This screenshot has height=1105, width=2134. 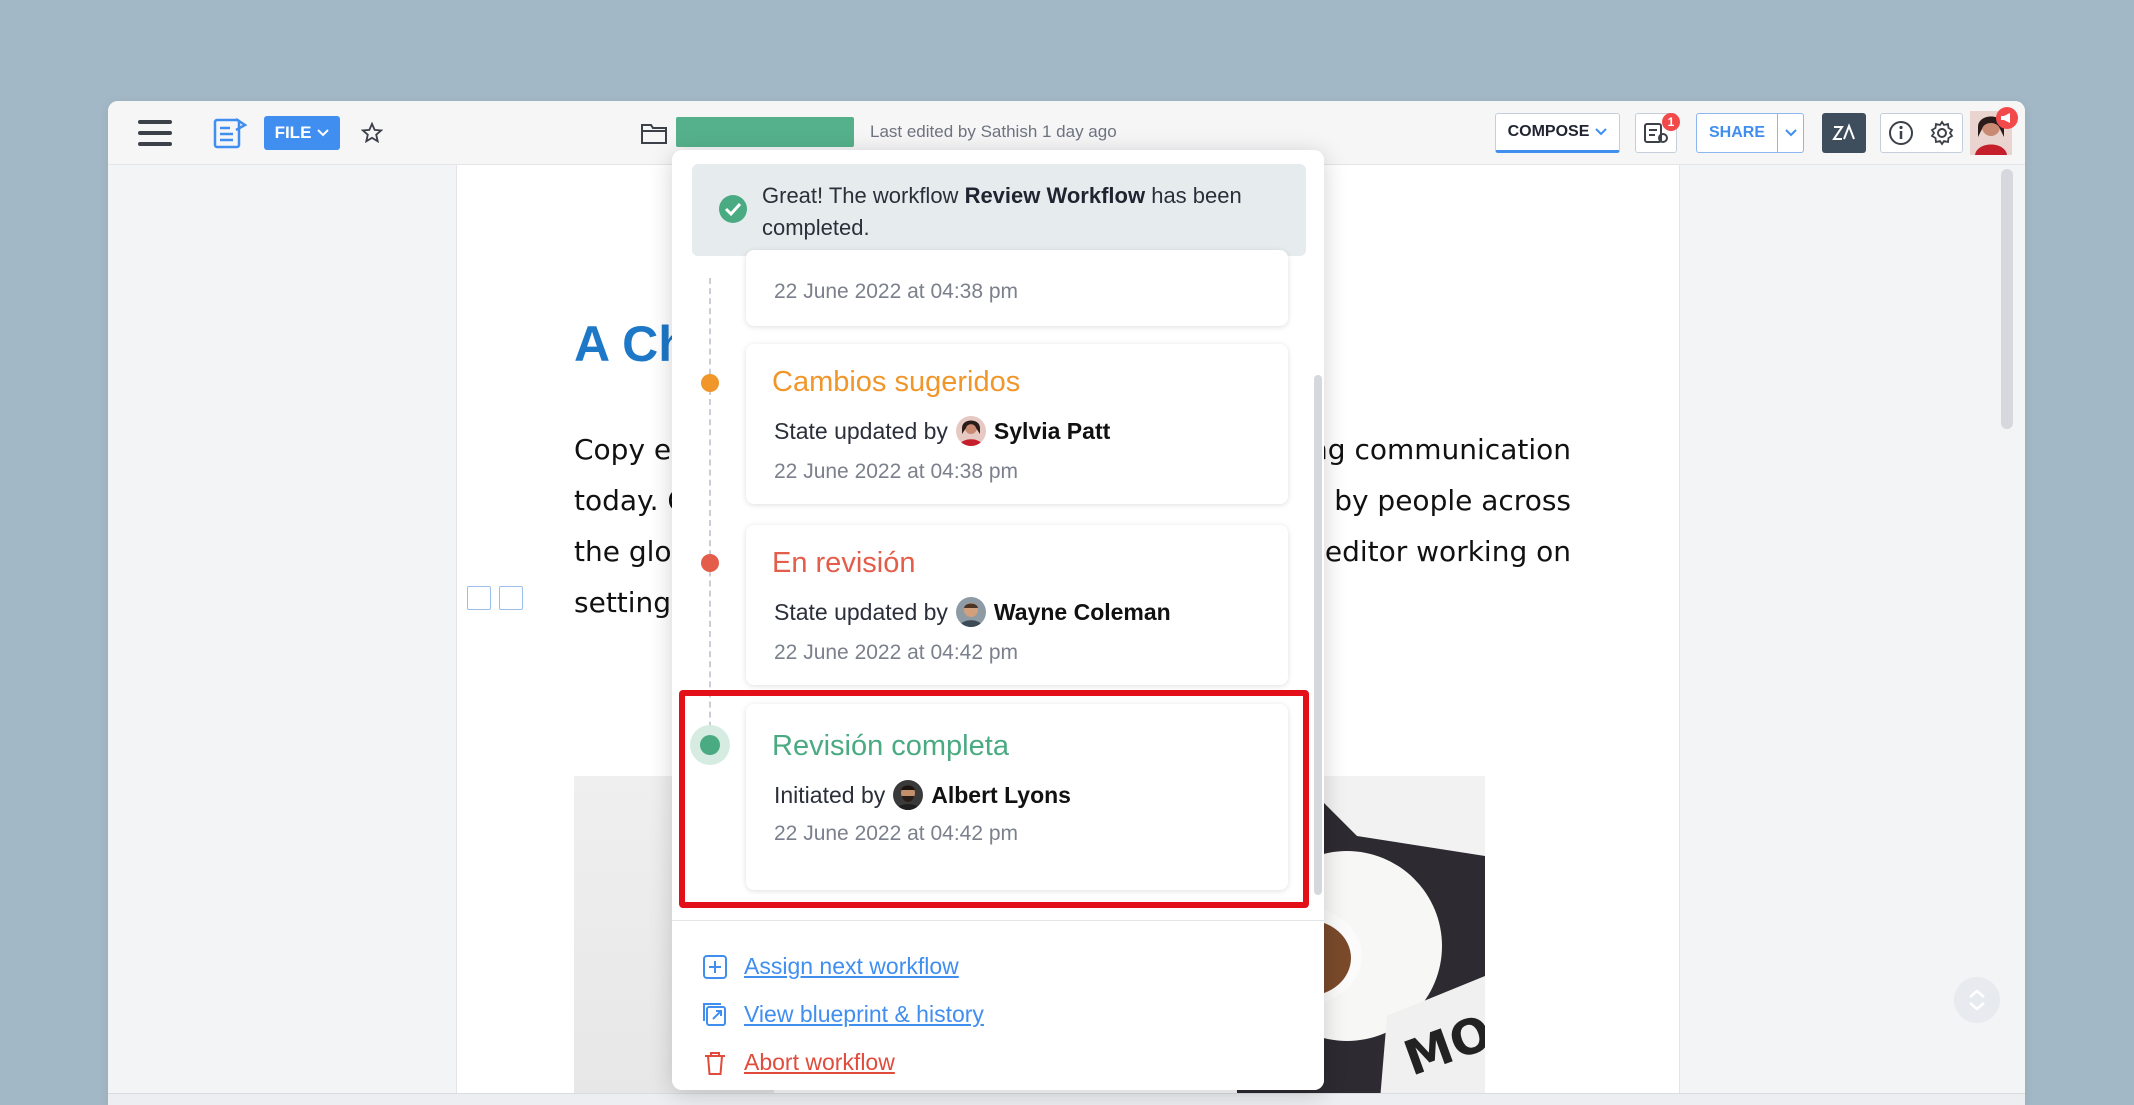 What do you see at coordinates (993, 131) in the screenshot?
I see `last-edited-text: Last edited by Sathish 1 day ago` at bounding box center [993, 131].